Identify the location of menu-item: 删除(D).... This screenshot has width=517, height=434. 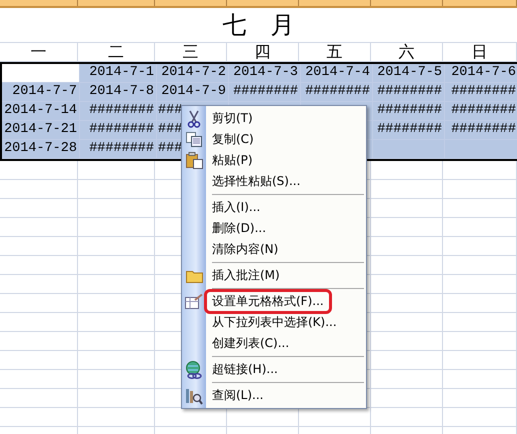
(236, 228).